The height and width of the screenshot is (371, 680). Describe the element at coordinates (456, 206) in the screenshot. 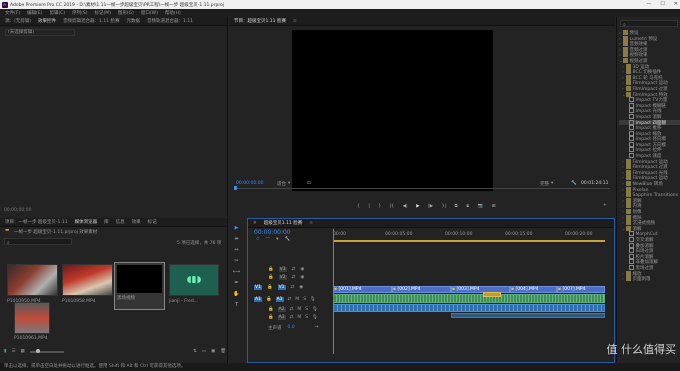

I see `lift-button: ⧉` at that location.